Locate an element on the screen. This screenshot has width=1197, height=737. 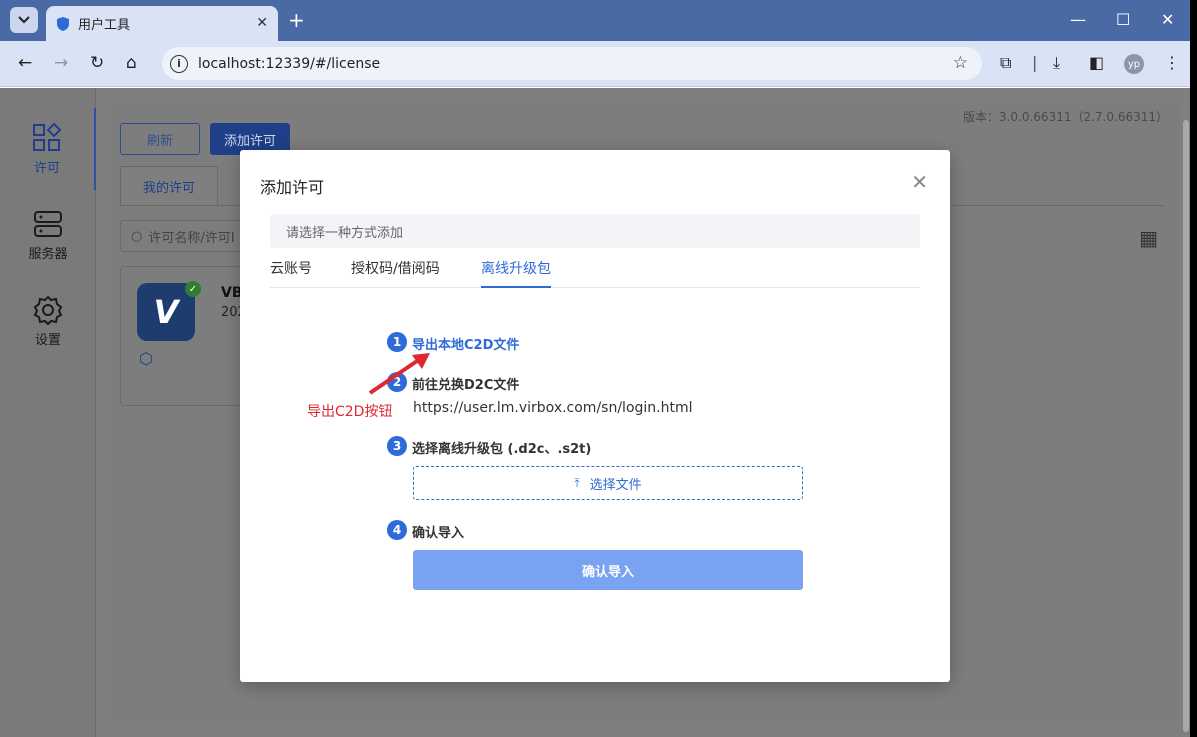
annotation-arrow-icon is located at coordinates (399, 374).